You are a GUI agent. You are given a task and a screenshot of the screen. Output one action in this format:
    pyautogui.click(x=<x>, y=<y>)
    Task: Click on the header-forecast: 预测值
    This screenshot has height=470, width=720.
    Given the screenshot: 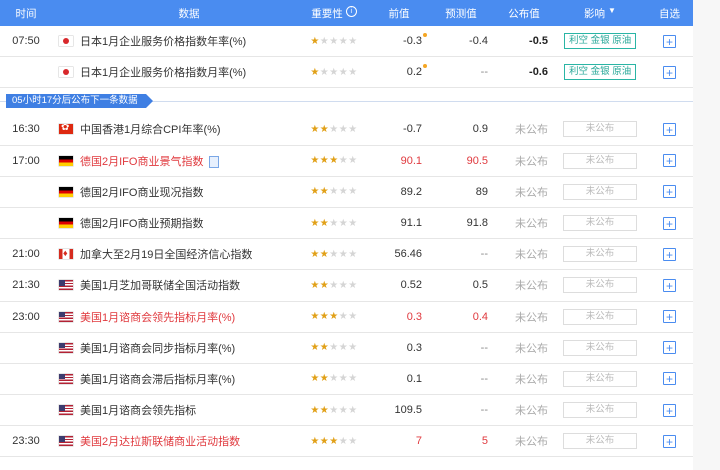 What is the action you would take?
    pyautogui.click(x=461, y=13)
    